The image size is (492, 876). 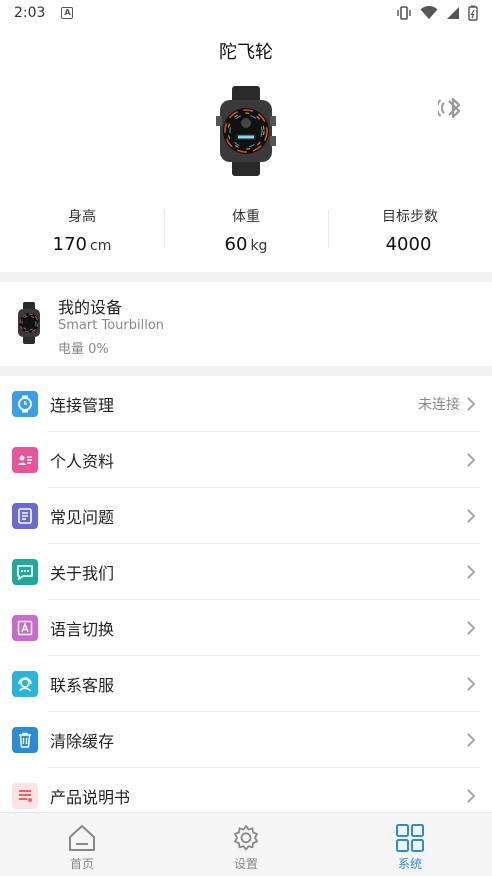 What do you see at coordinates (246, 516) in the screenshot?
I see `menu-item-faq: 常见问题` at bounding box center [246, 516].